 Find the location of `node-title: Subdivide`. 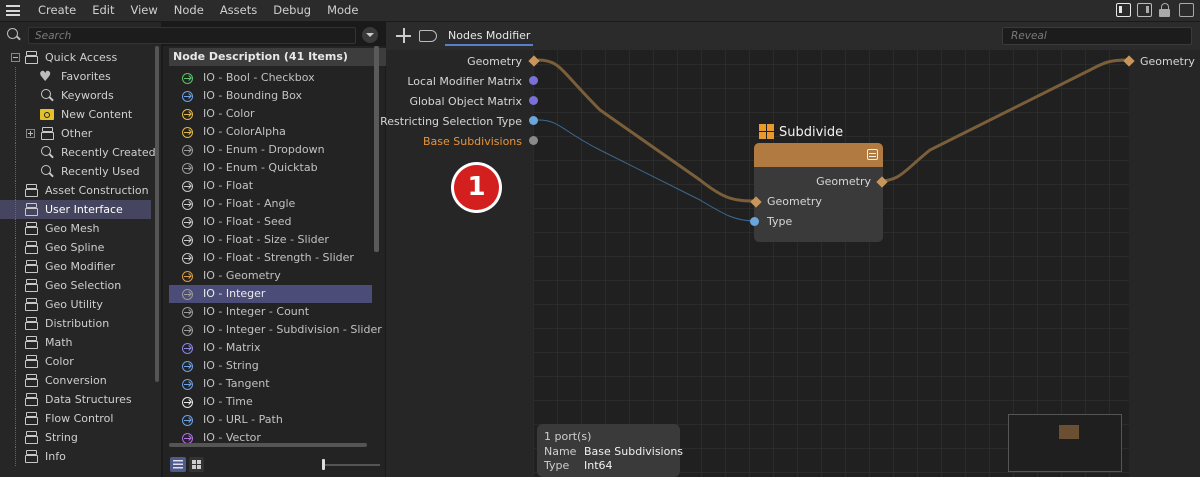

node-title: Subdivide is located at coordinates (811, 132).